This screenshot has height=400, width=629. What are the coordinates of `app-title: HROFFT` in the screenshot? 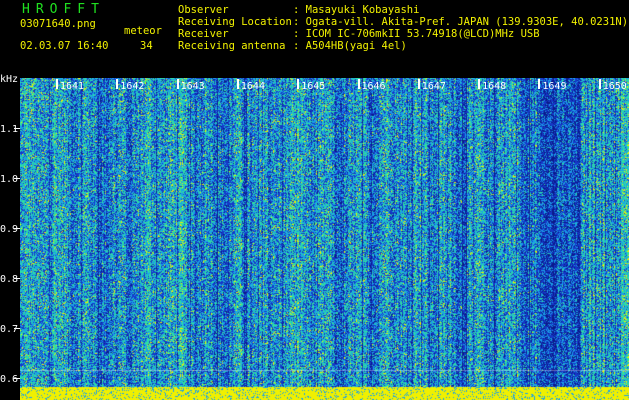 It's located at (63, 9).